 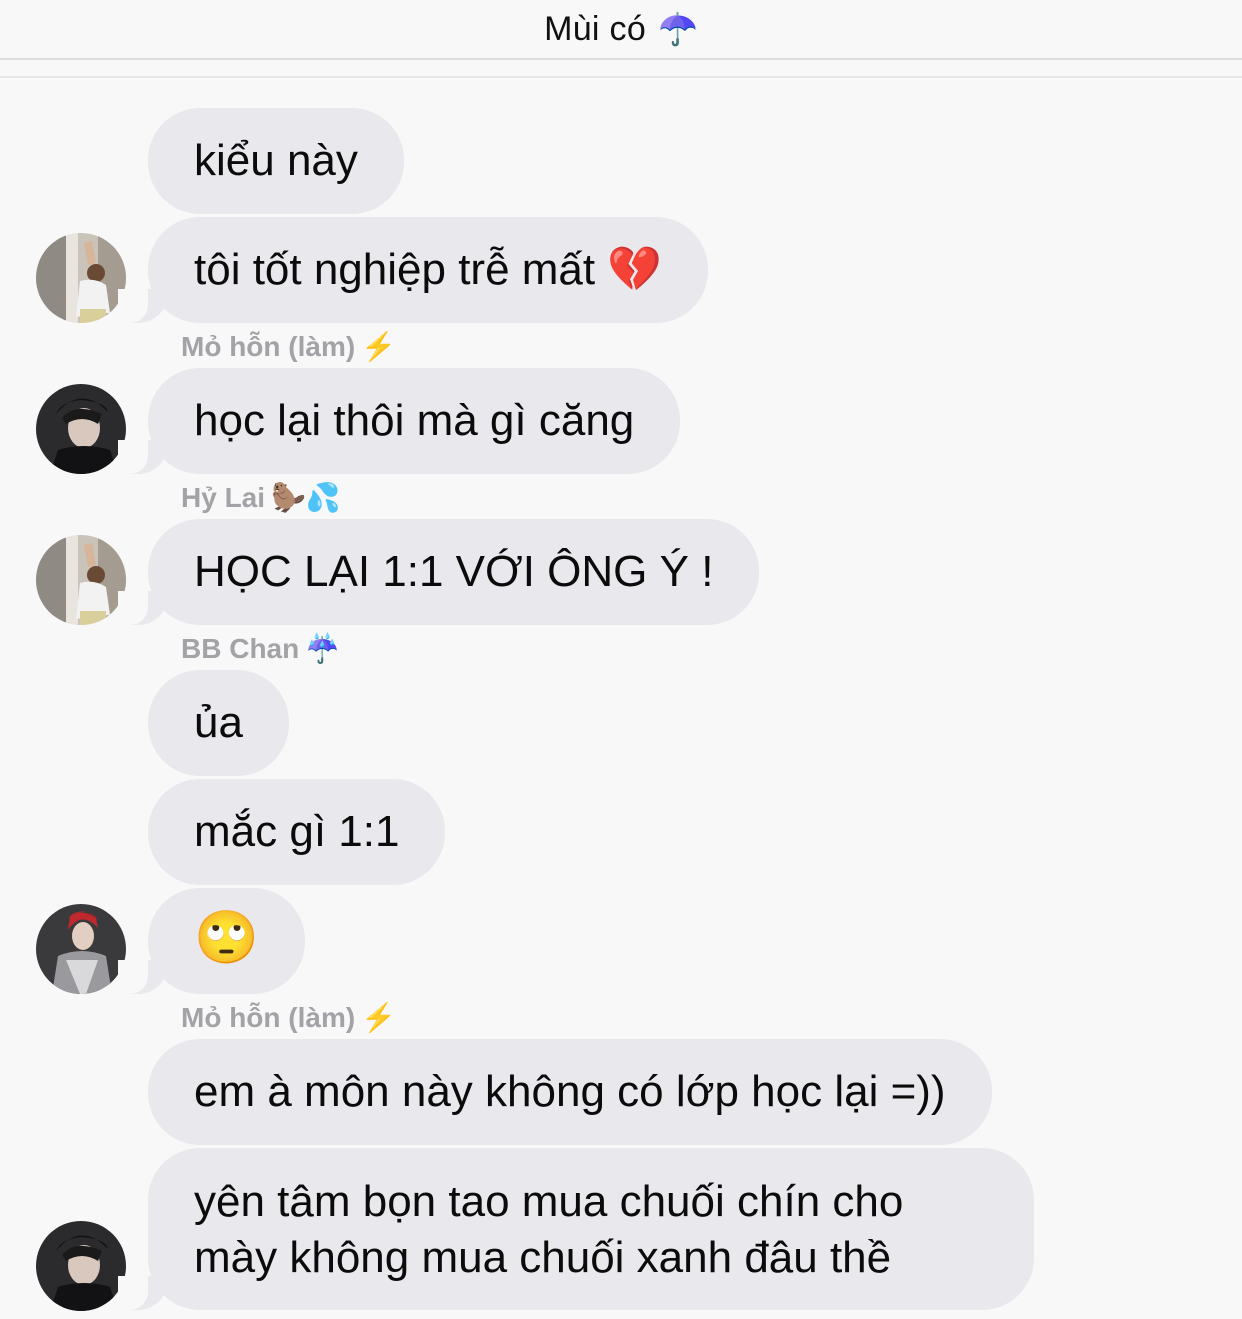 I want to click on message-bubble: ủa, so click(x=218, y=723).